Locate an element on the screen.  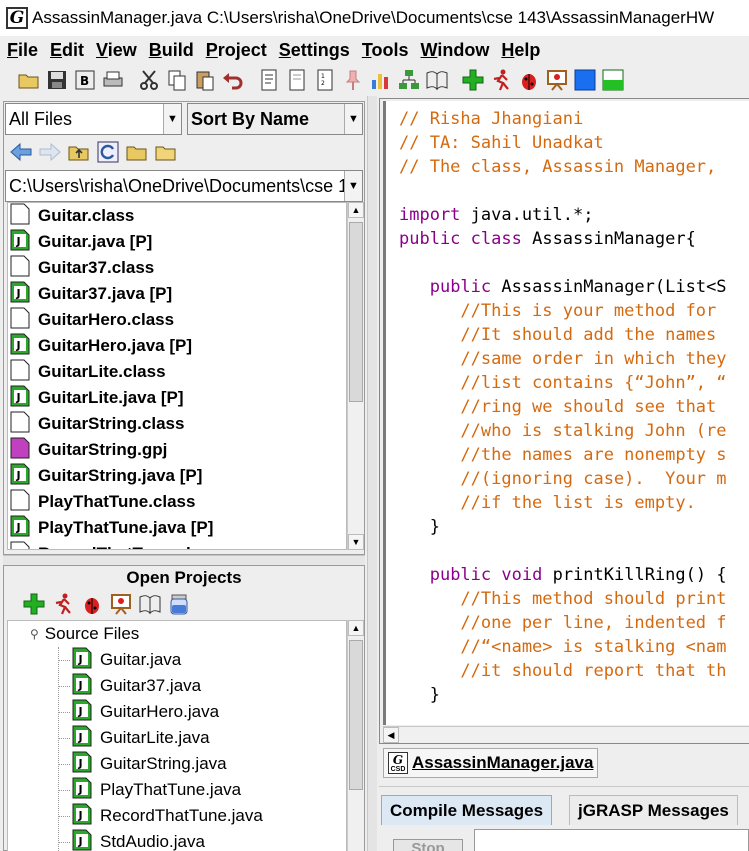
tree-node-source-files: ⚲ Source Files is located at coordinates (177, 634).